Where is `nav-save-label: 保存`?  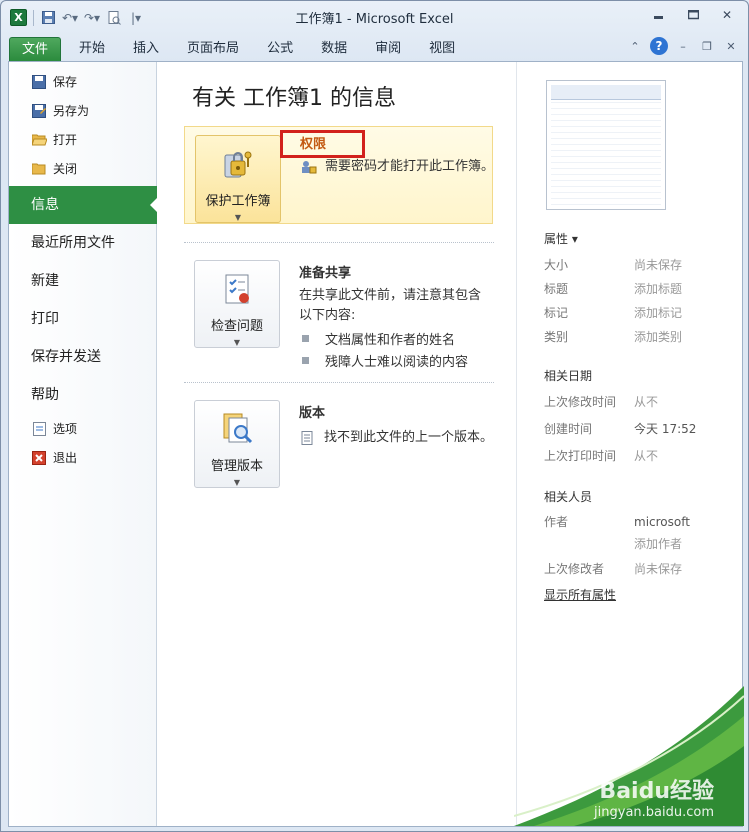
nav-save-label: 保存 is located at coordinates (65, 82).